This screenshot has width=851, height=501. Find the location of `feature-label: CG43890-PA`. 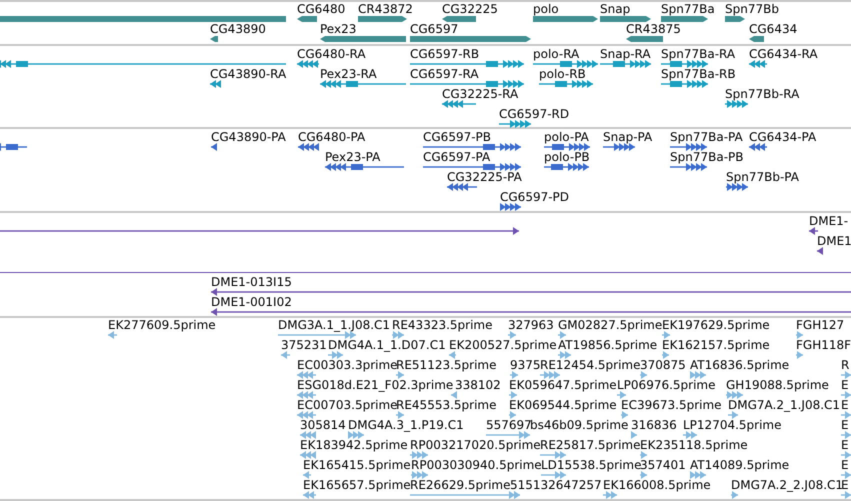

feature-label: CG43890-PA is located at coordinates (248, 137).